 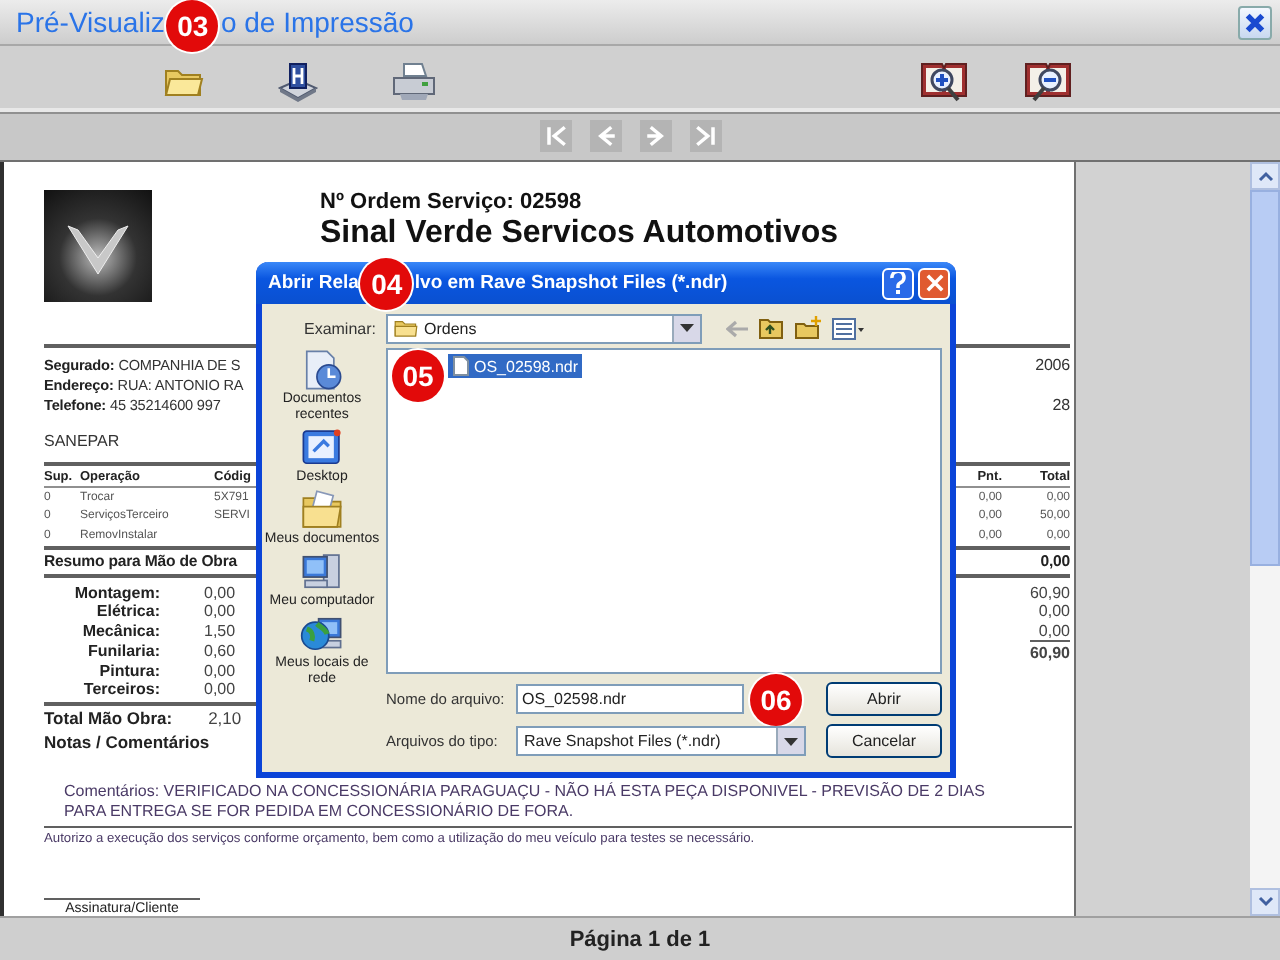 What do you see at coordinates (1052, 364) in the screenshot?
I see `field-value: 2006` at bounding box center [1052, 364].